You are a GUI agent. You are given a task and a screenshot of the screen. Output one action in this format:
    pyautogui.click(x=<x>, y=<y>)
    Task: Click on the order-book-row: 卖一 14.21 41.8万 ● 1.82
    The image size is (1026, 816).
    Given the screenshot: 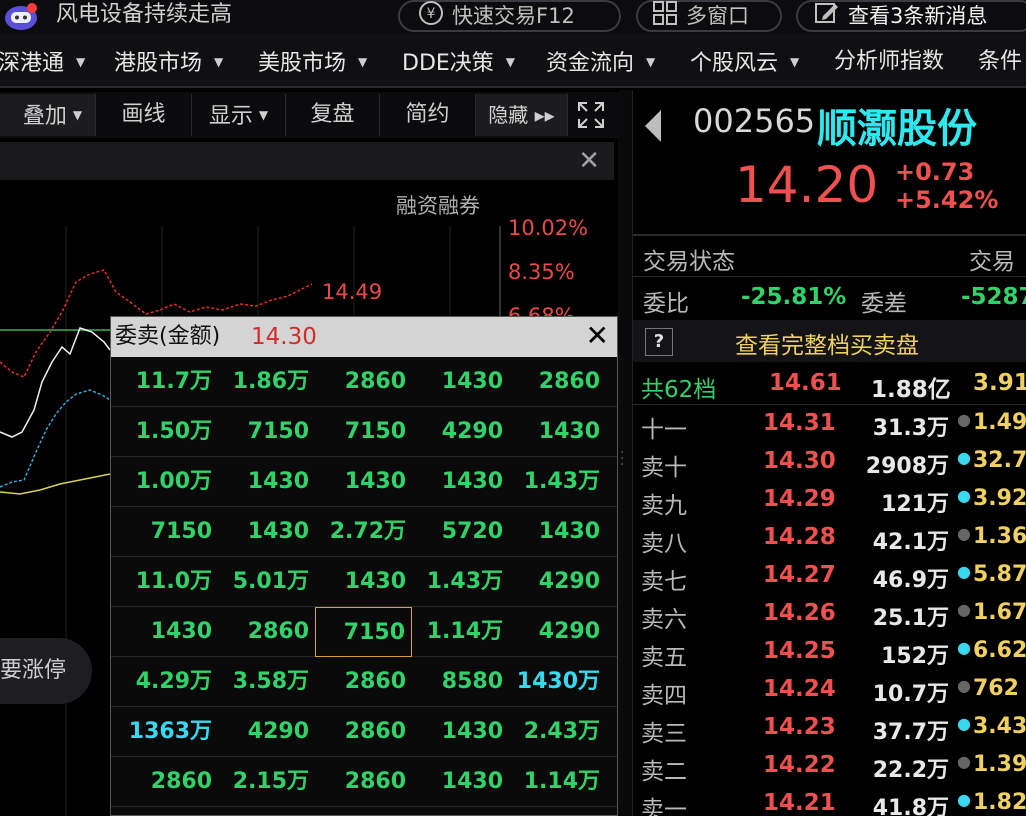 What is the action you would take?
    pyautogui.click(x=829, y=803)
    